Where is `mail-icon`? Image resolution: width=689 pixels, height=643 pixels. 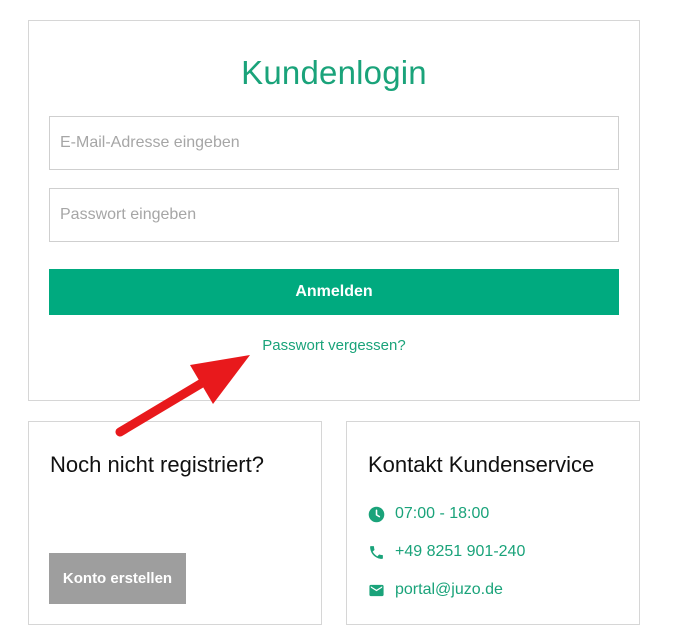 mail-icon is located at coordinates (376, 590).